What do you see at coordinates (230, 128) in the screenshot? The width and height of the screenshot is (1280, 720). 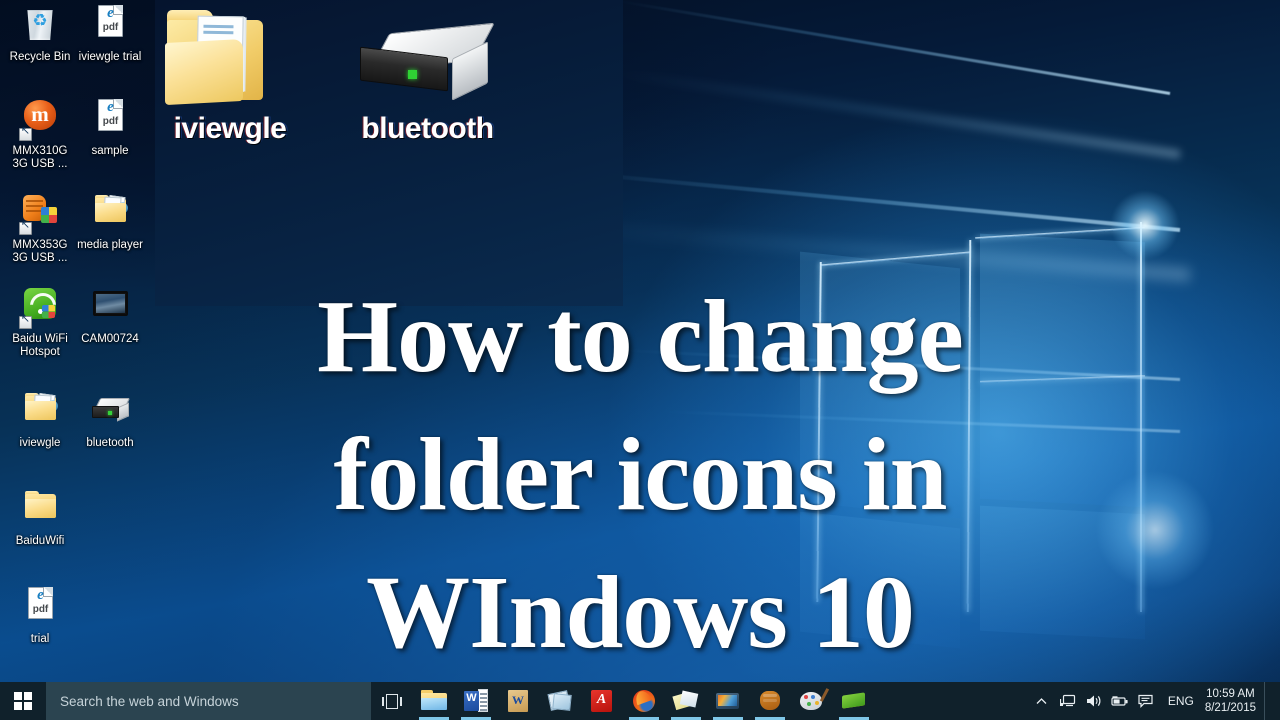 I see `magnified-icon-label: iviewgle` at bounding box center [230, 128].